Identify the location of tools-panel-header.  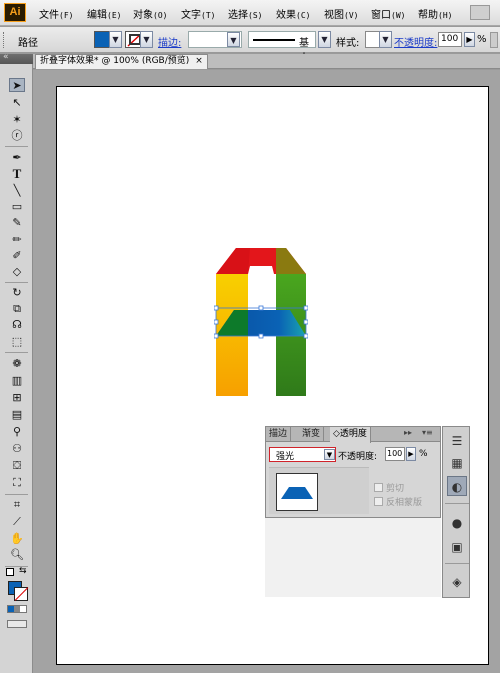
(16, 58).